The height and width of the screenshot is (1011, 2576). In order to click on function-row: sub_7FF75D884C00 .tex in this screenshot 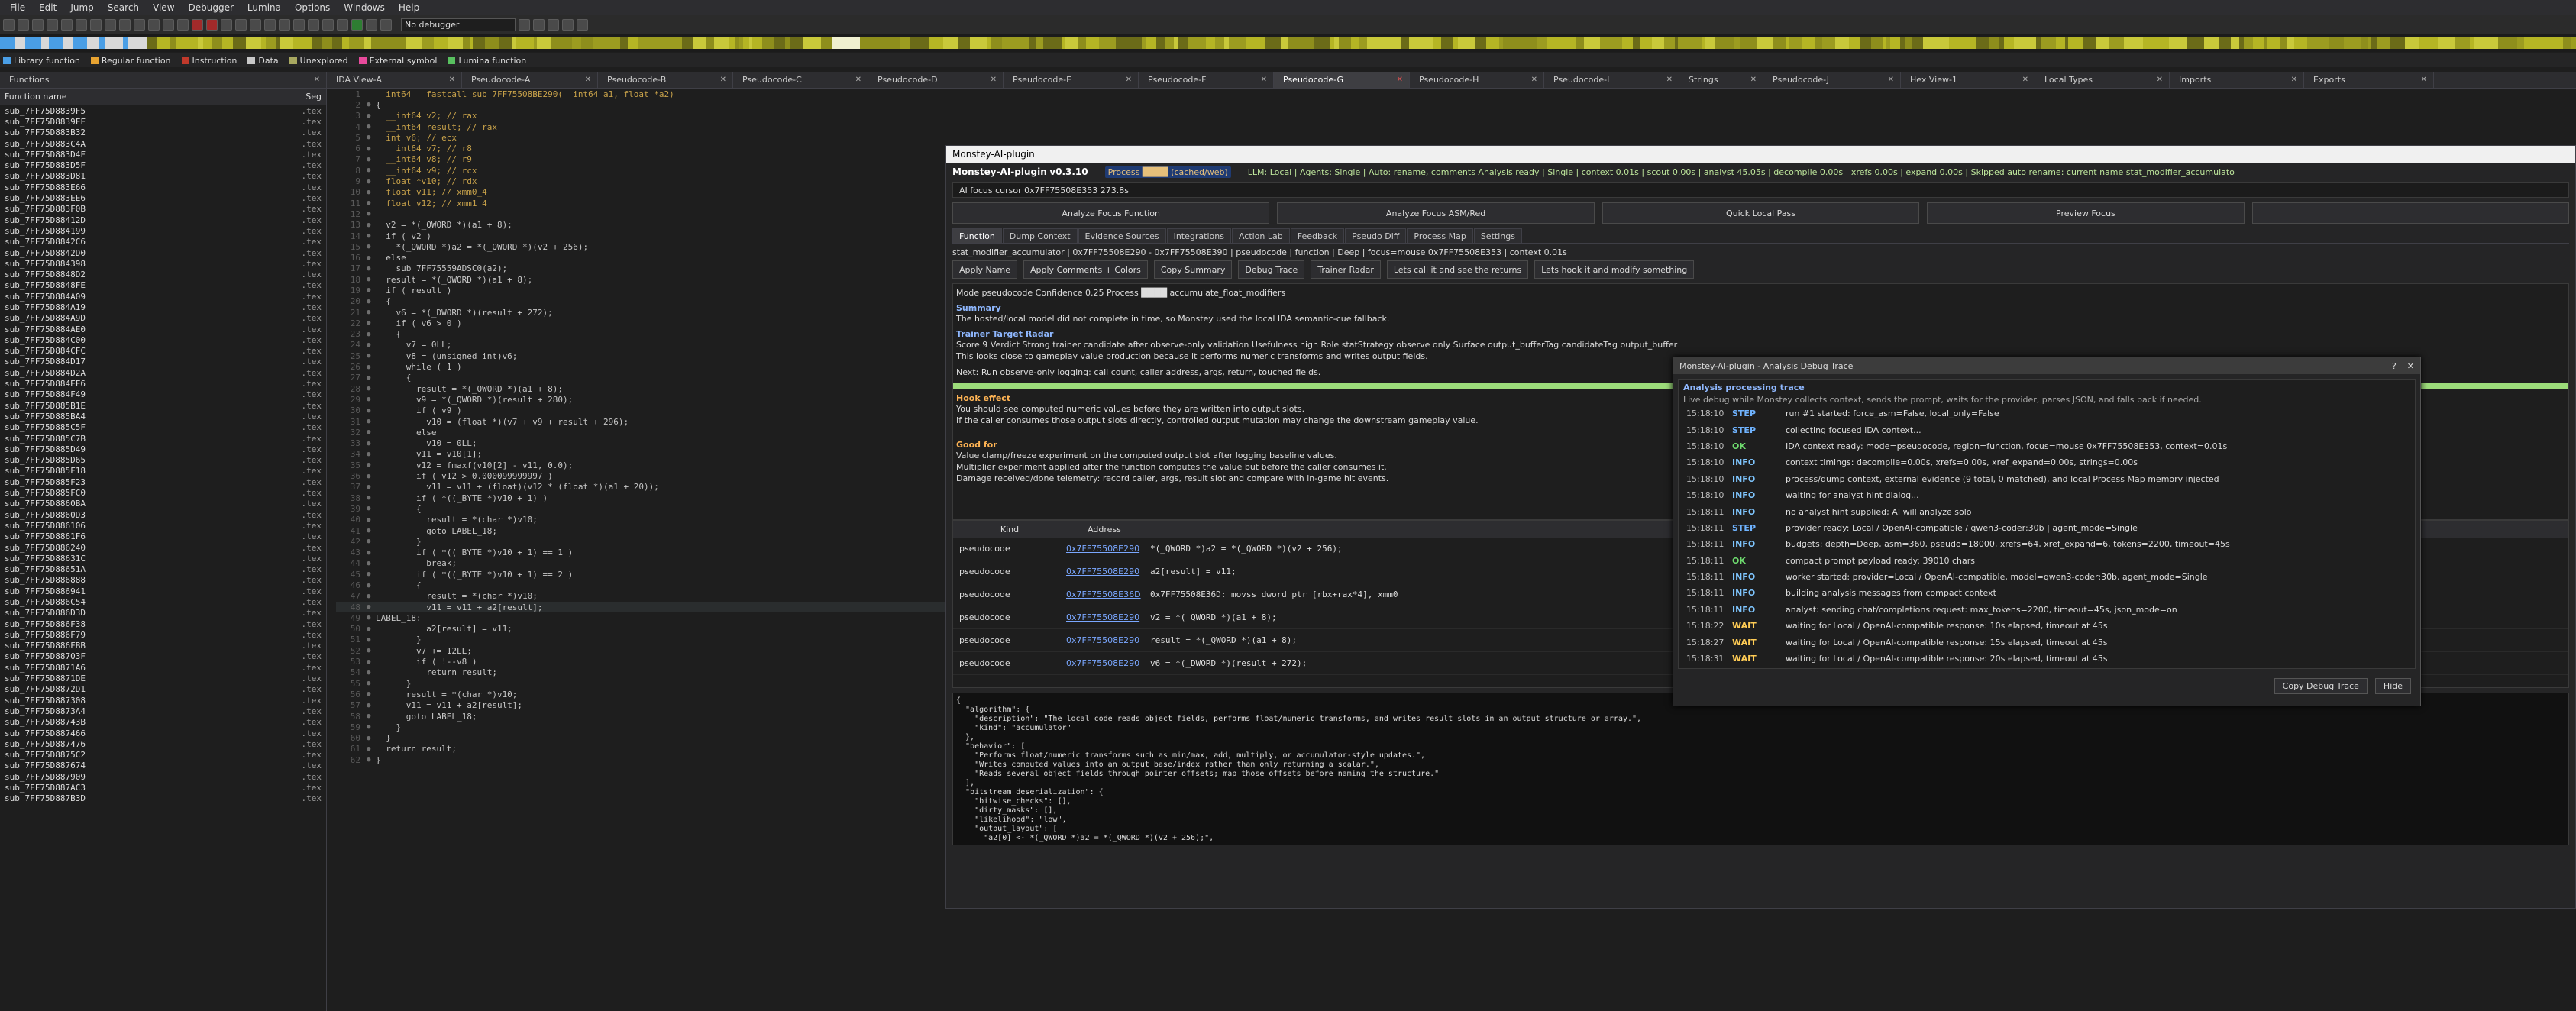, I will do `click(163, 339)`.